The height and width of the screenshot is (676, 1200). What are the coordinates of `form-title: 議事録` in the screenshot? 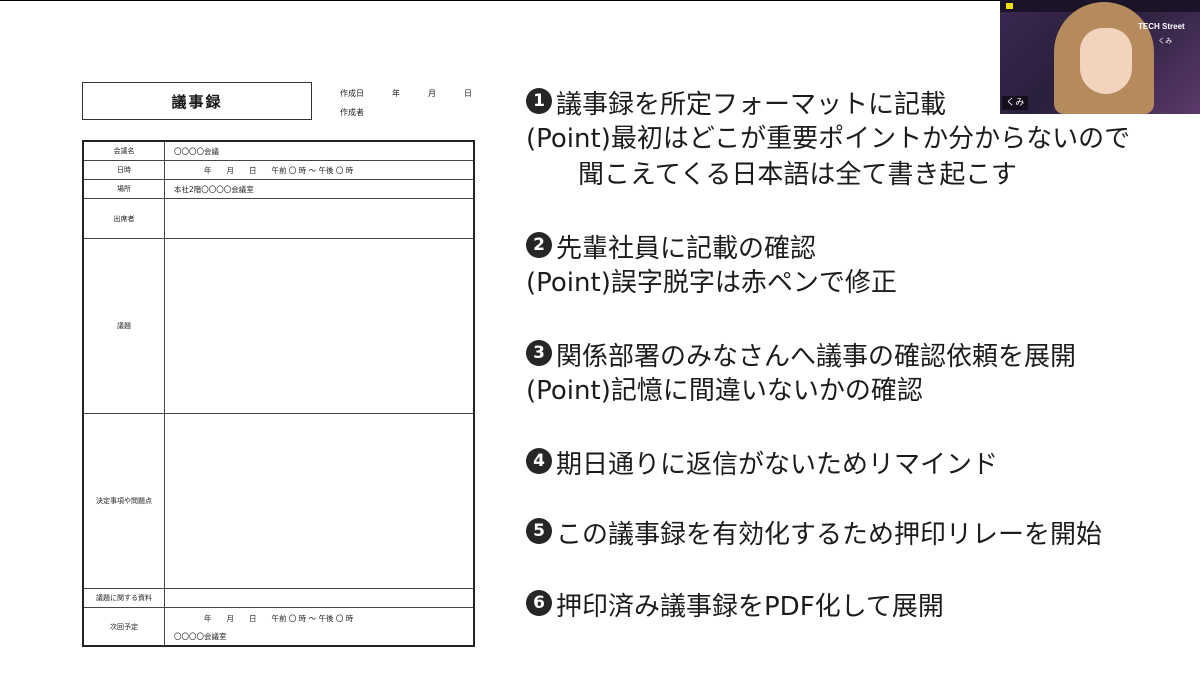 It's located at (197, 101).